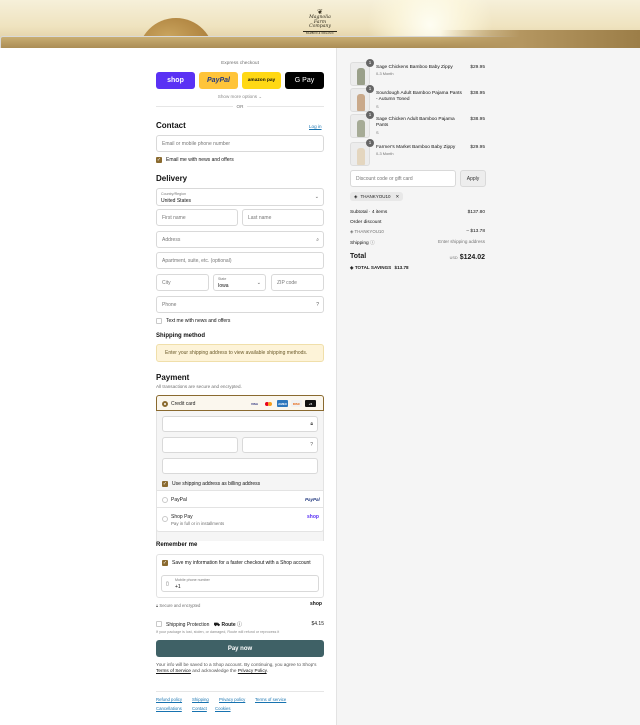 Image resolution: width=640 pixels, height=725 pixels. I want to click on footer-link-terms: Terms of service, so click(270, 699).